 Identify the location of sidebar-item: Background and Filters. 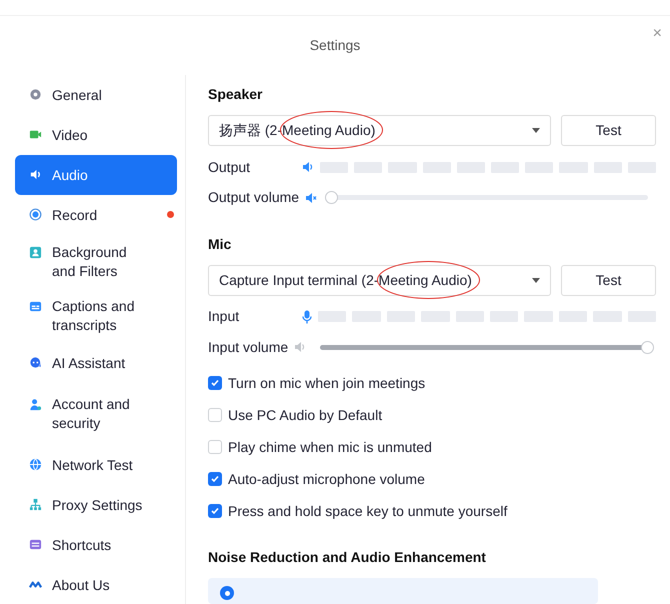
(96, 262).